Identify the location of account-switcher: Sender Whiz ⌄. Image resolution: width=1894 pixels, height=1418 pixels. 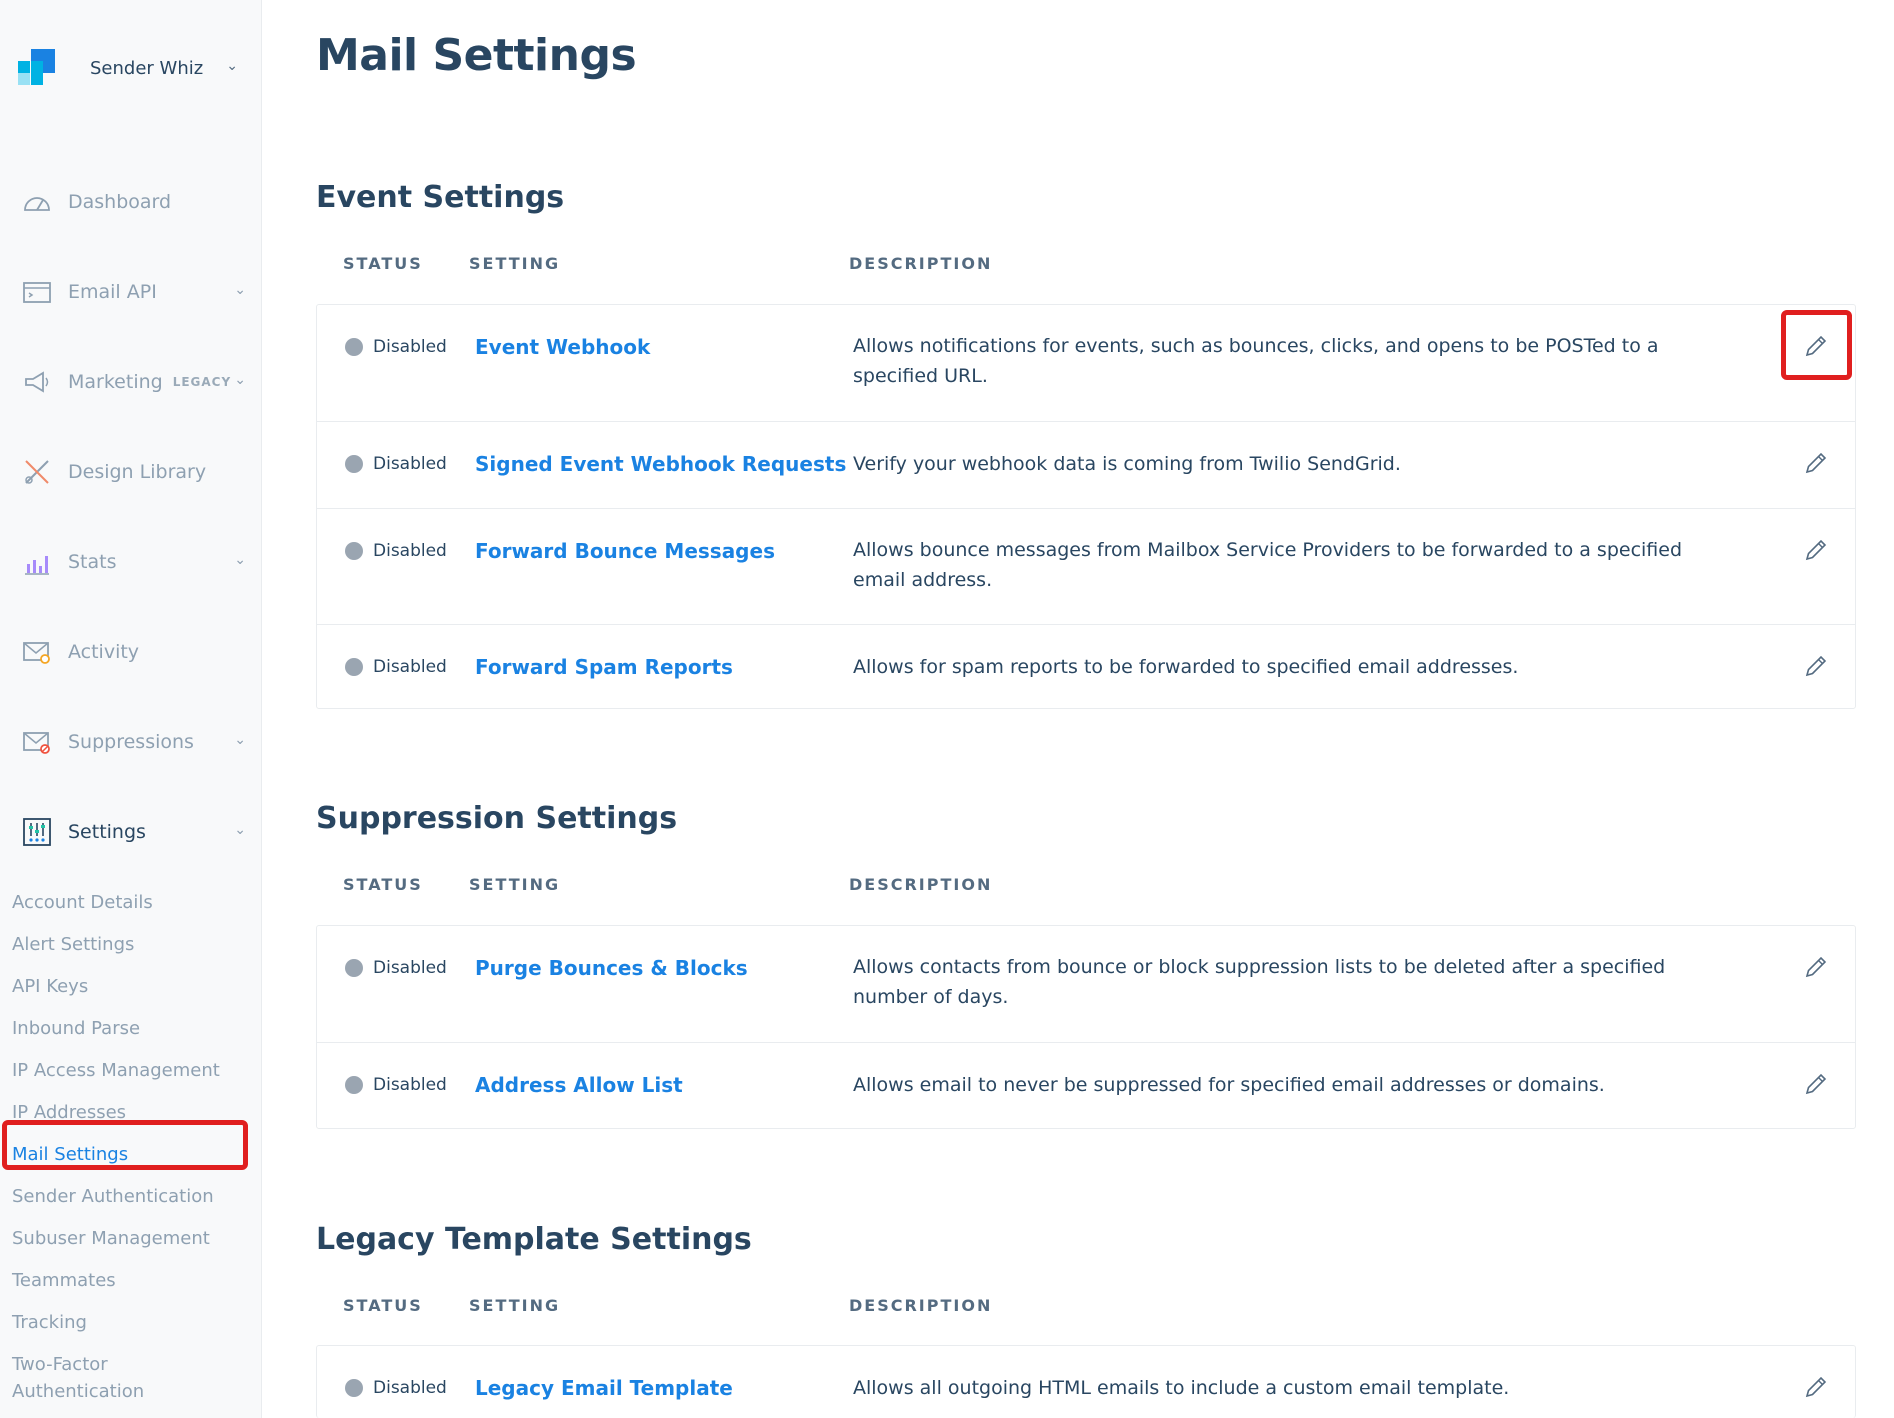
(133, 68).